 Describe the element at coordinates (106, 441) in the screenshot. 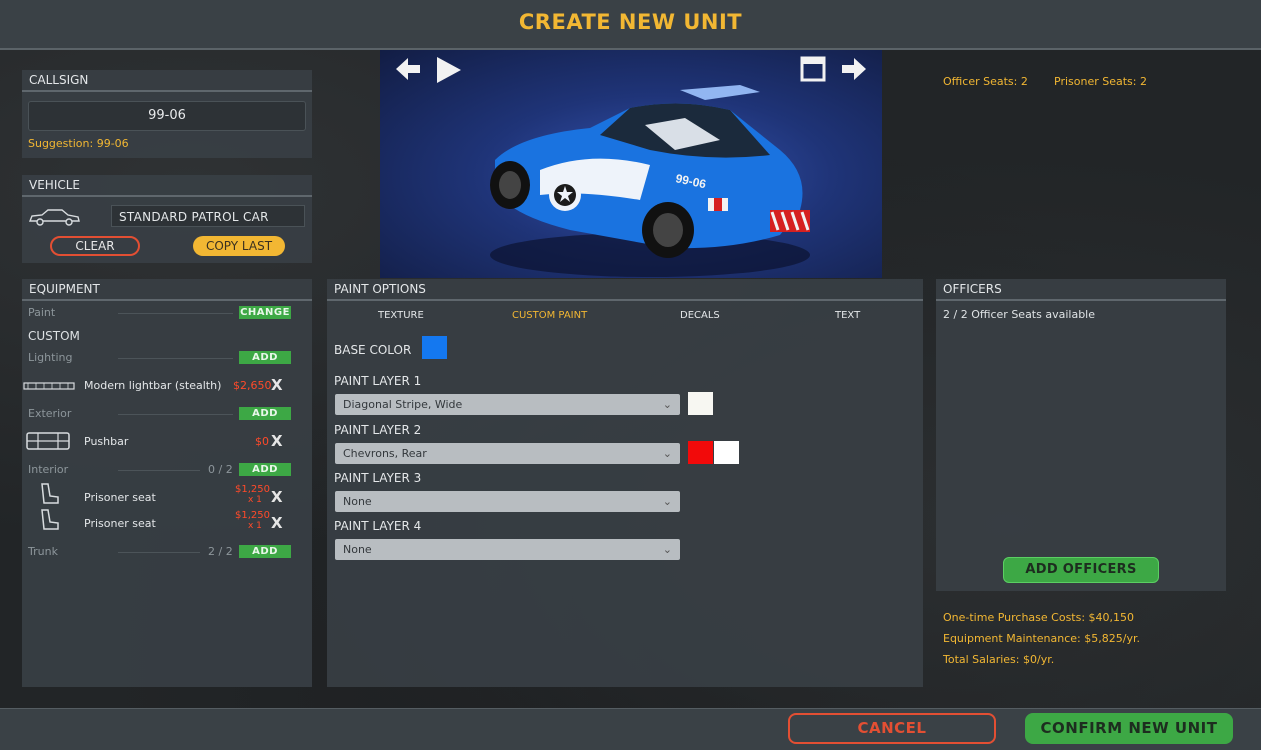

I see `pushbar-name: Pushbar` at that location.